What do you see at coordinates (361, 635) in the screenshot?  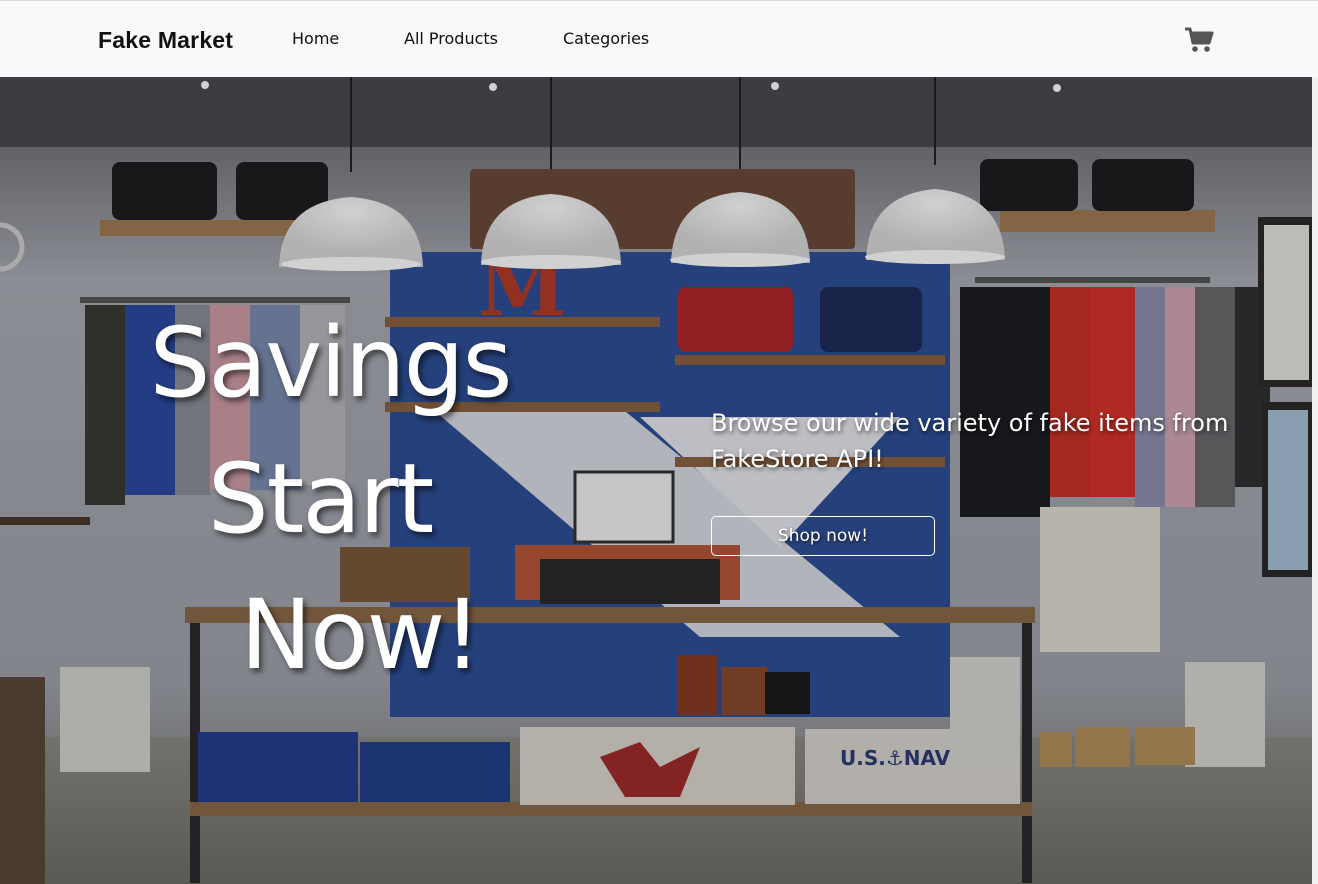 I see `hero-title-line-3: Now!` at bounding box center [361, 635].